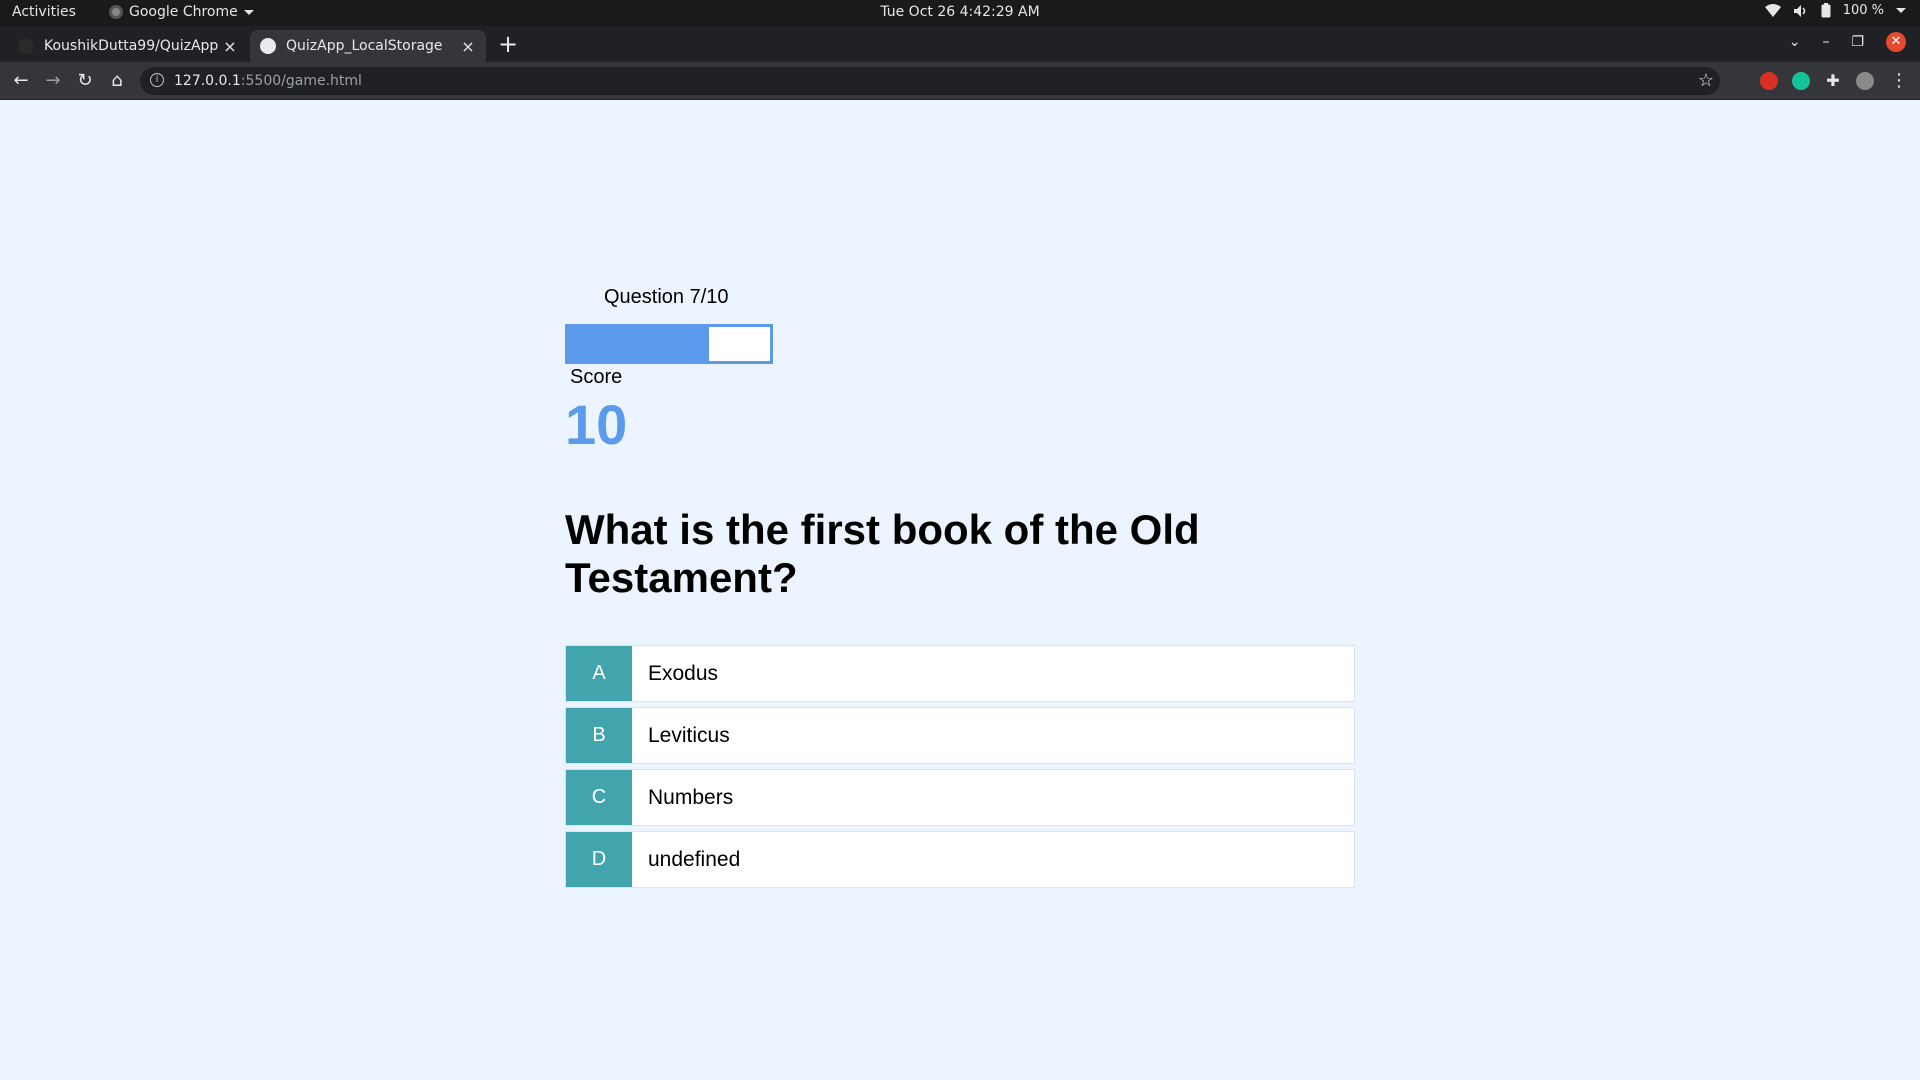 The image size is (1920, 1080). What do you see at coordinates (599, 859) in the screenshot?
I see `choice-prefix: D` at bounding box center [599, 859].